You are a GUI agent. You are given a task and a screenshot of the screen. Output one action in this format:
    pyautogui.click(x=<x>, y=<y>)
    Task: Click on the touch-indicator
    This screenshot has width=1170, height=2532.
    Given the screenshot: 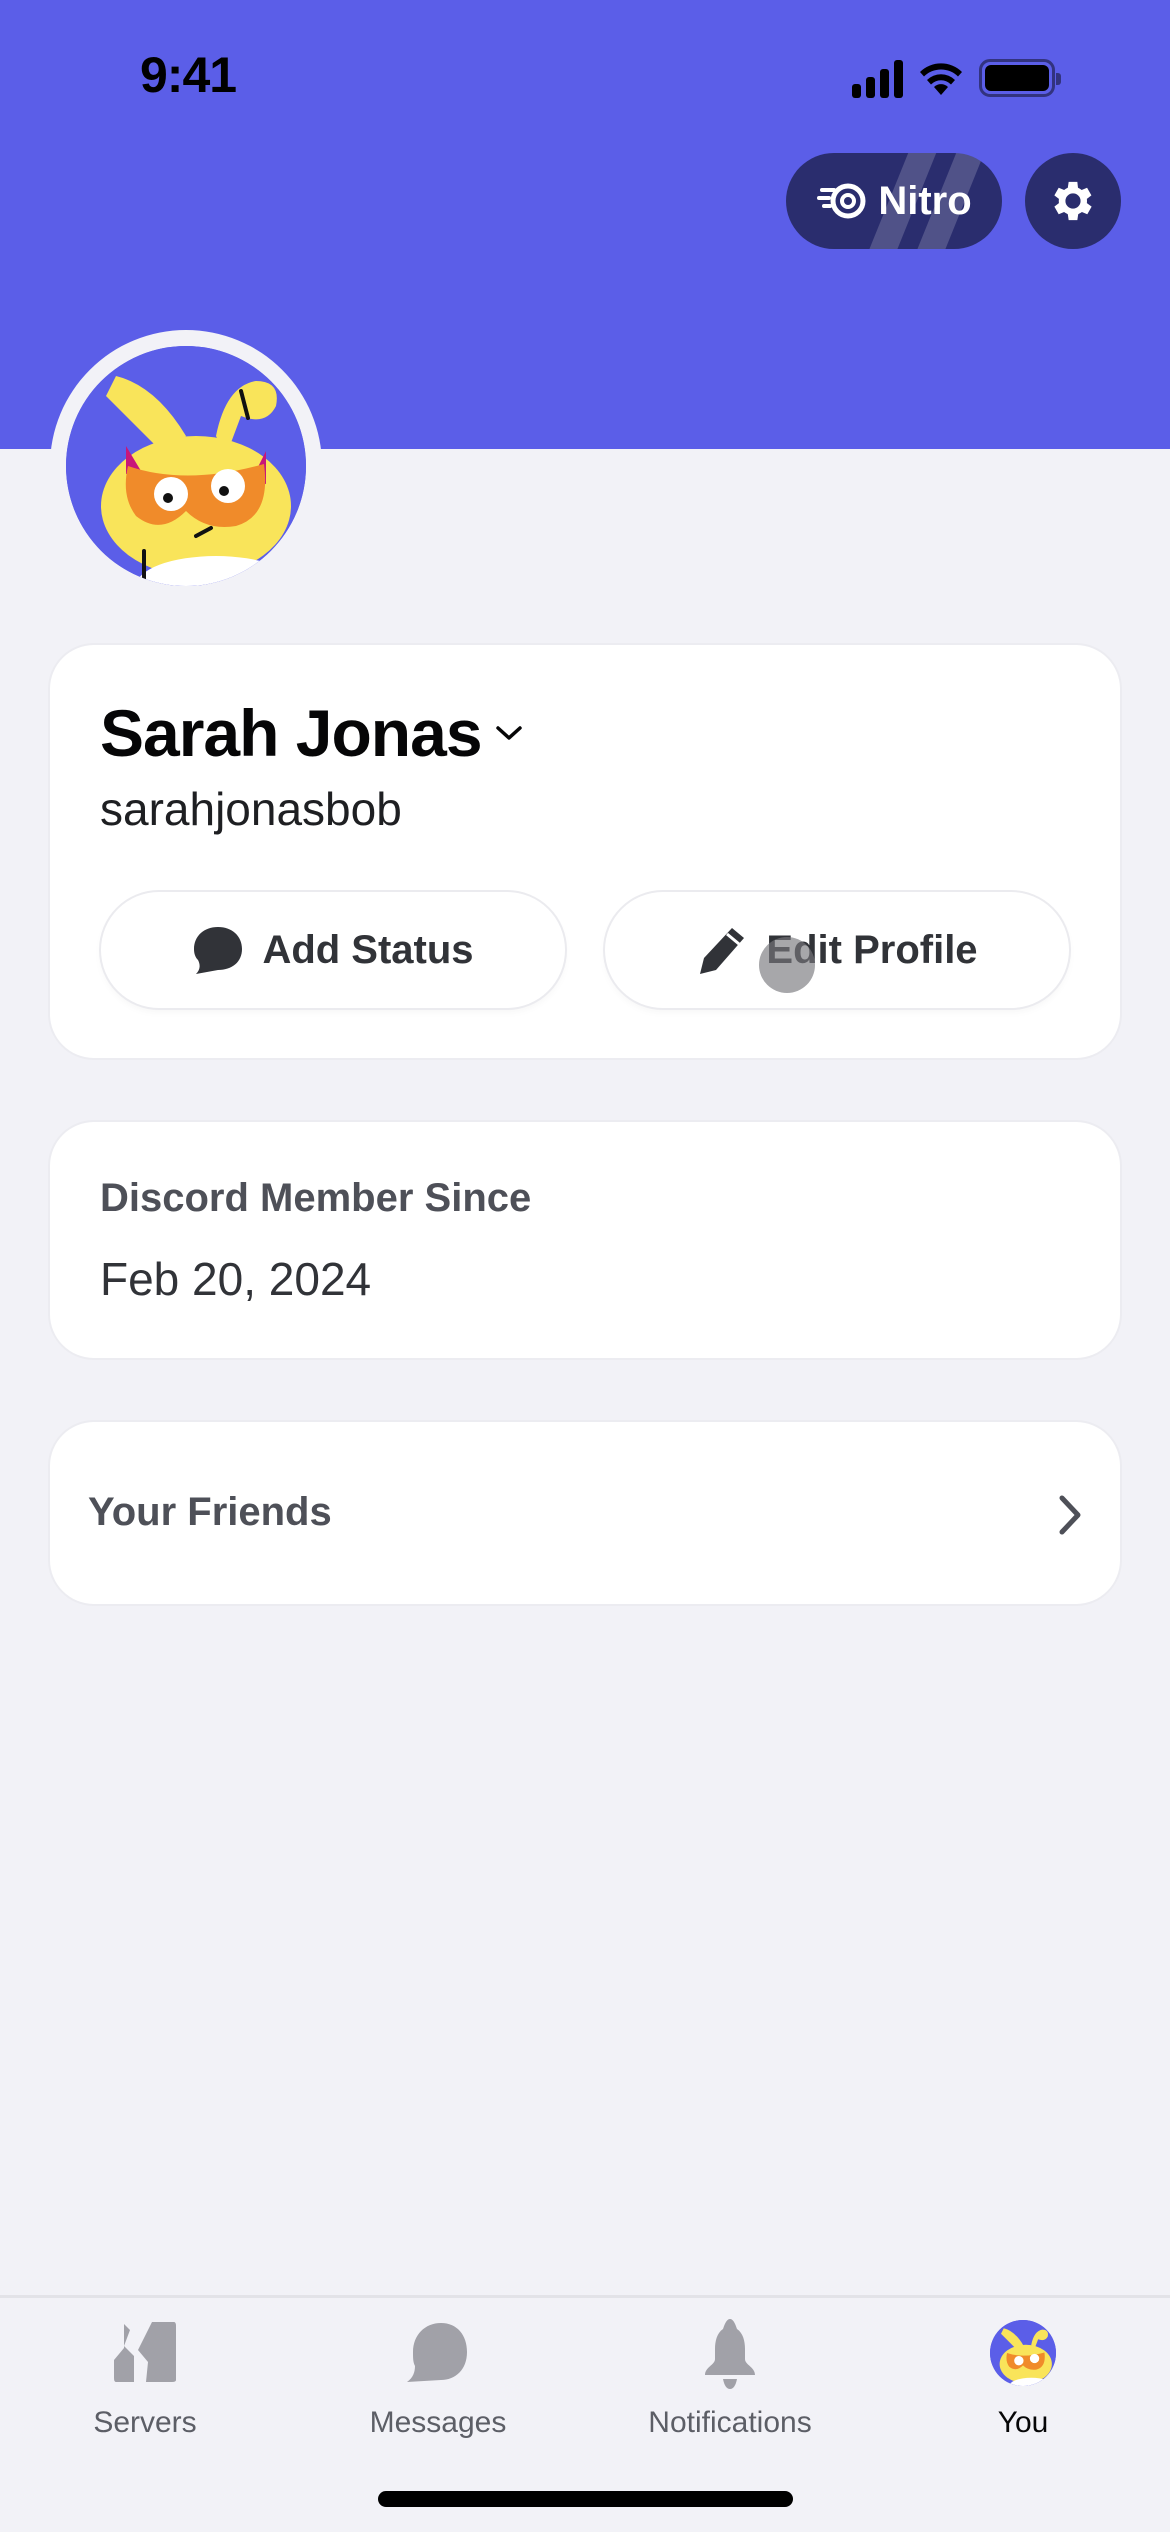 What is the action you would take?
    pyautogui.click(x=787, y=965)
    